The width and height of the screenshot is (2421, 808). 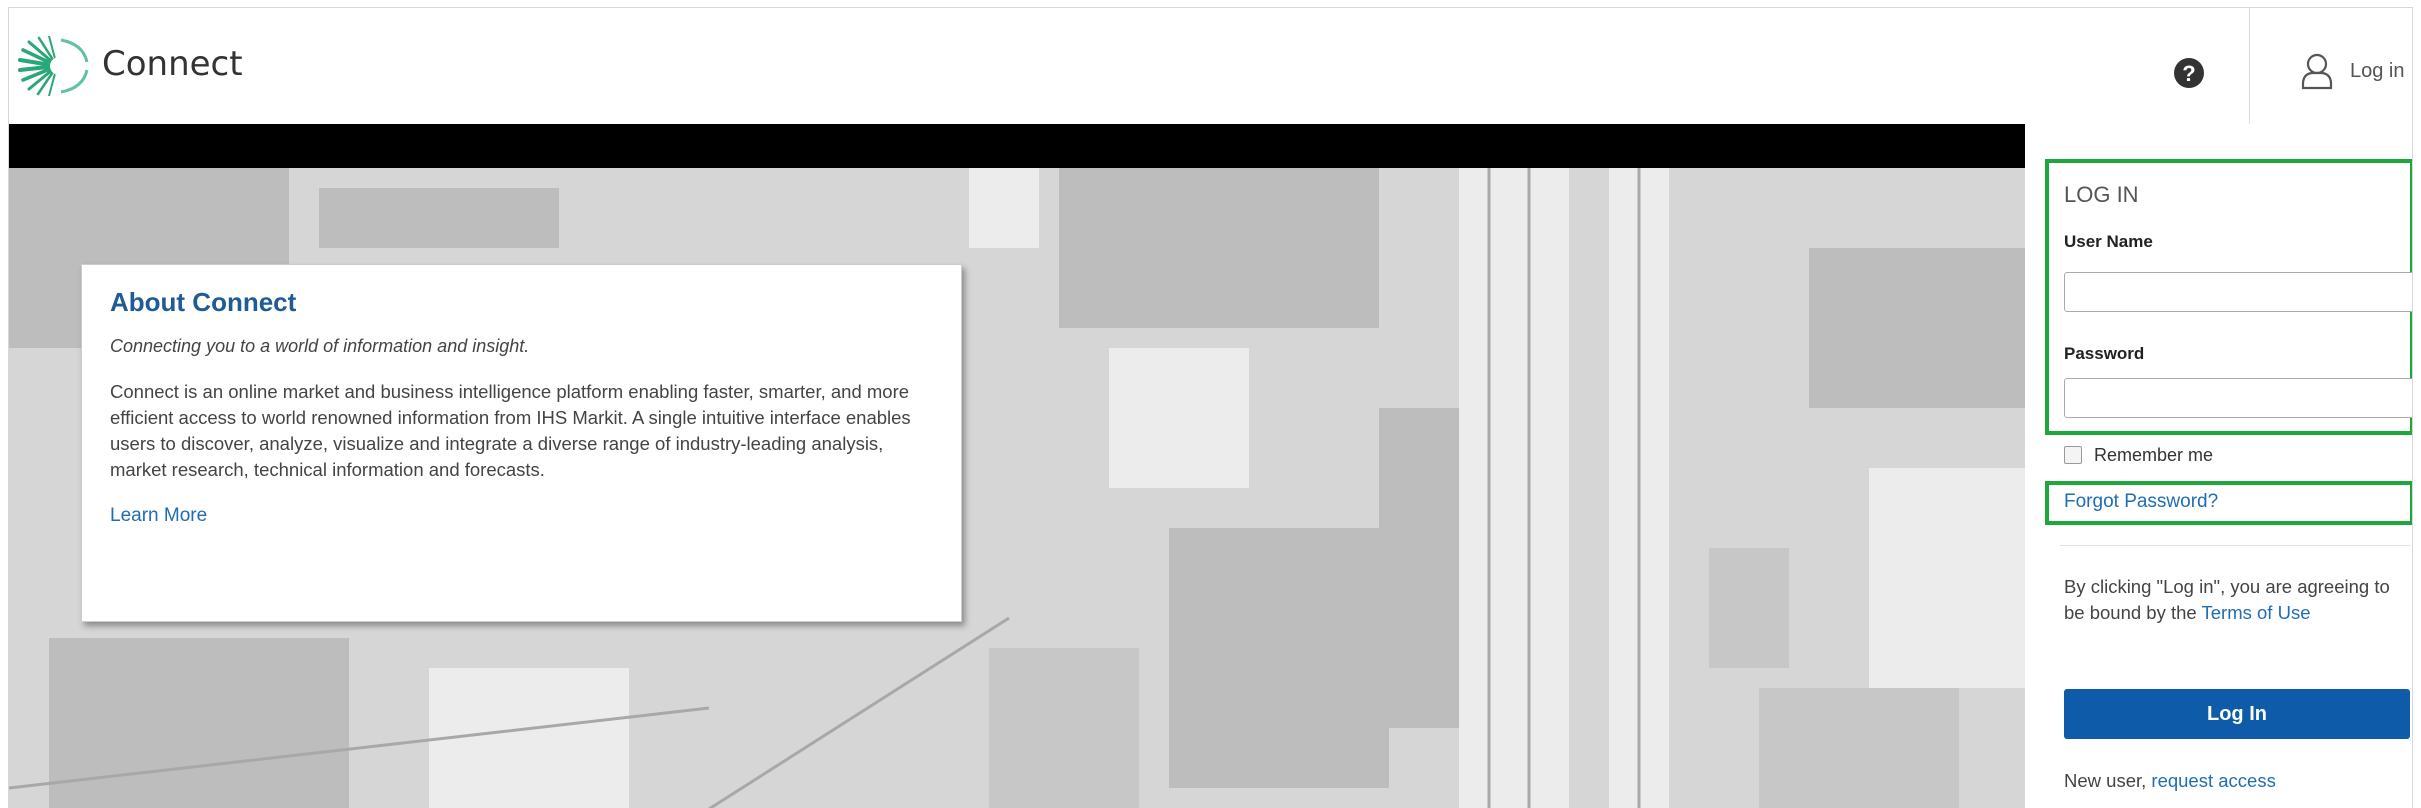 I want to click on learn-more-link: Learn More, so click(x=158, y=515).